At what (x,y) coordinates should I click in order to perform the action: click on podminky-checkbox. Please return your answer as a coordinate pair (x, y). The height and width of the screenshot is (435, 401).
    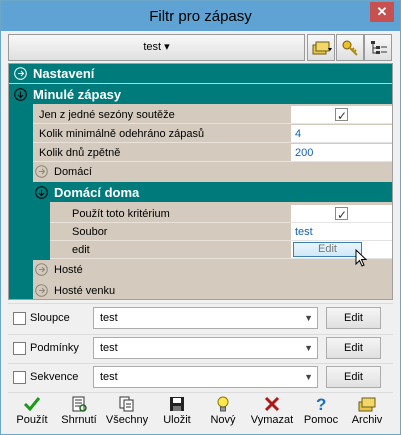
    Looking at the image, I should click on (19, 348).